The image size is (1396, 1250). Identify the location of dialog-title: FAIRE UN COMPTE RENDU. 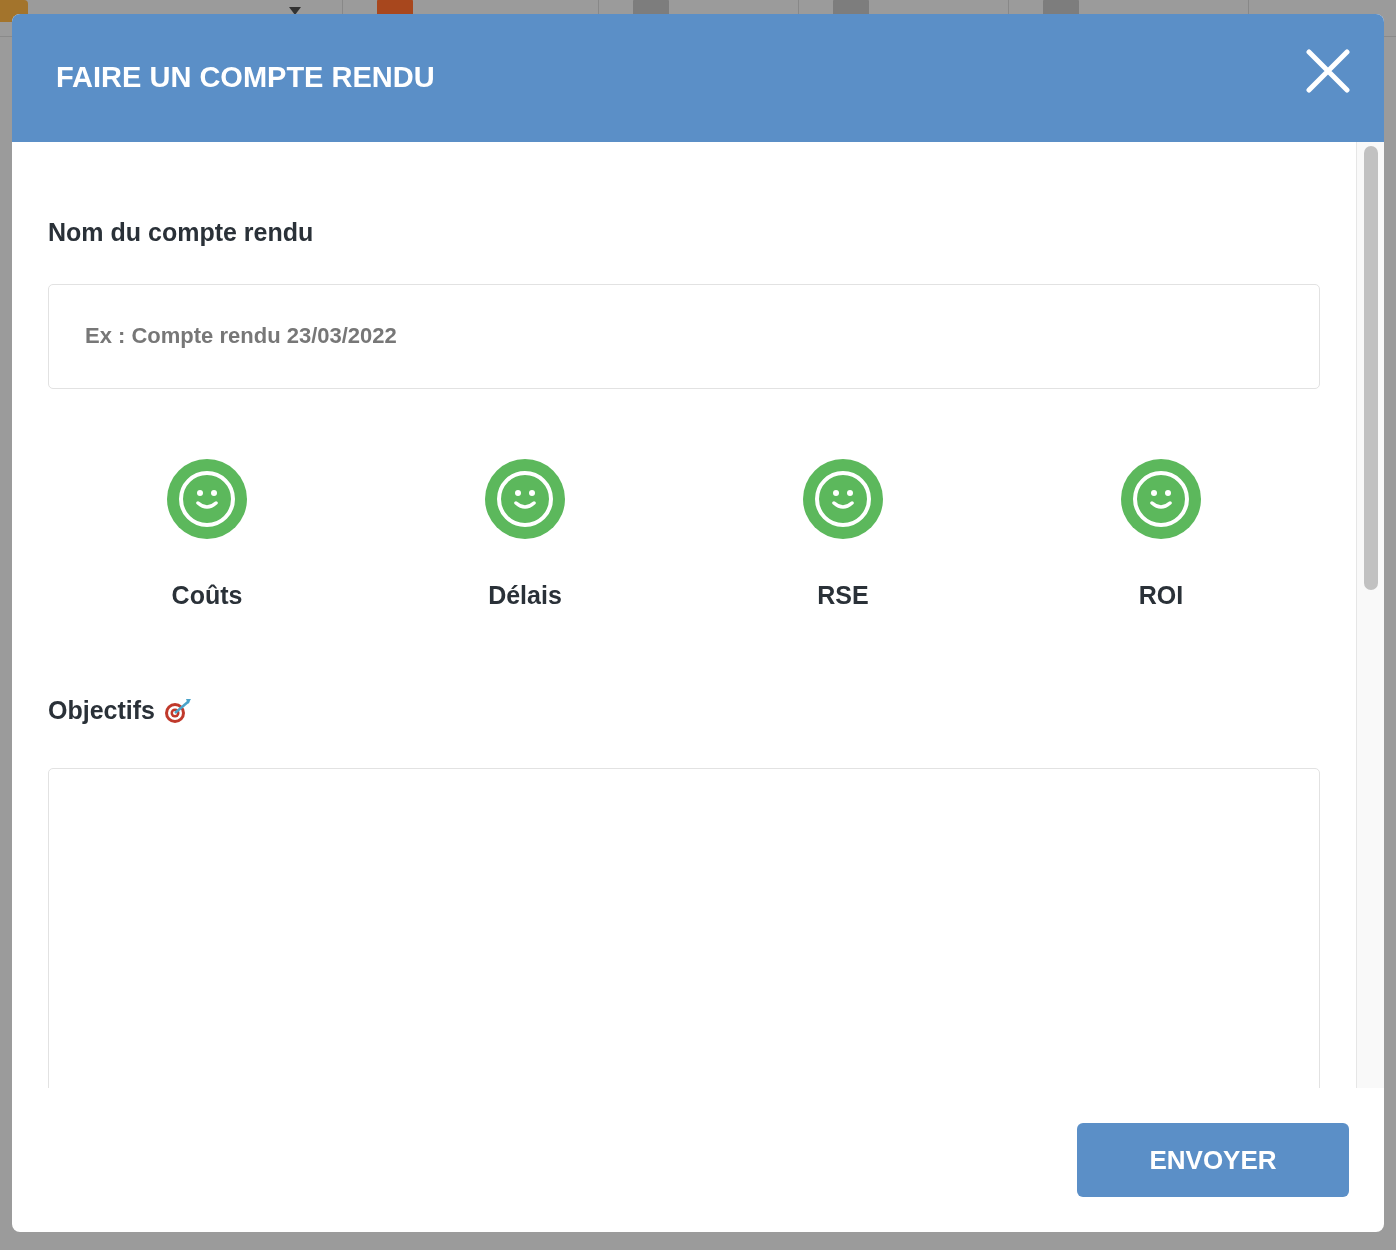
(245, 78).